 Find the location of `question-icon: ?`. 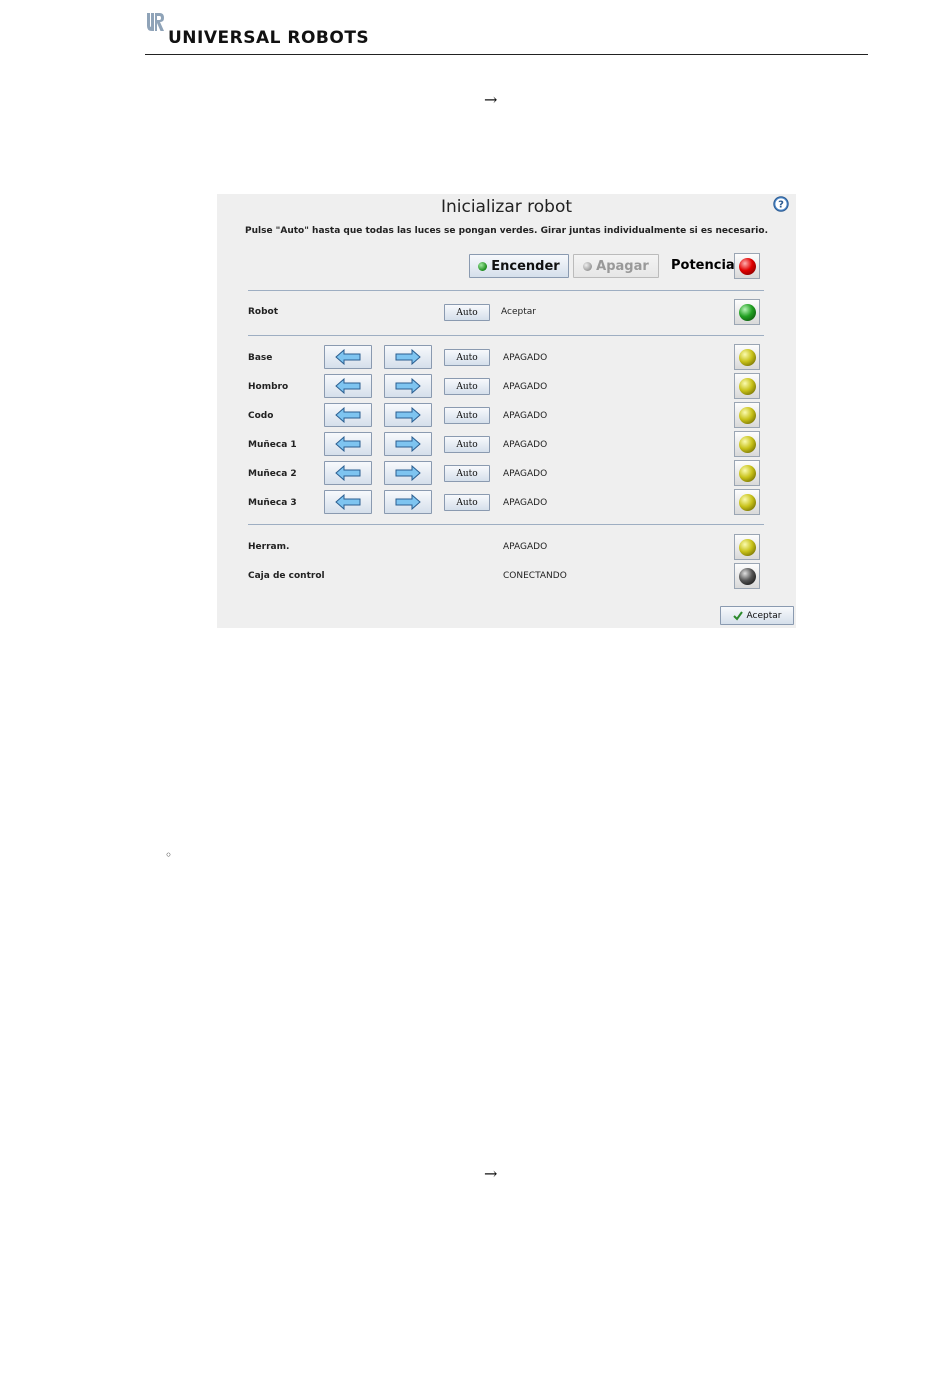

question-icon: ? is located at coordinates (781, 204).